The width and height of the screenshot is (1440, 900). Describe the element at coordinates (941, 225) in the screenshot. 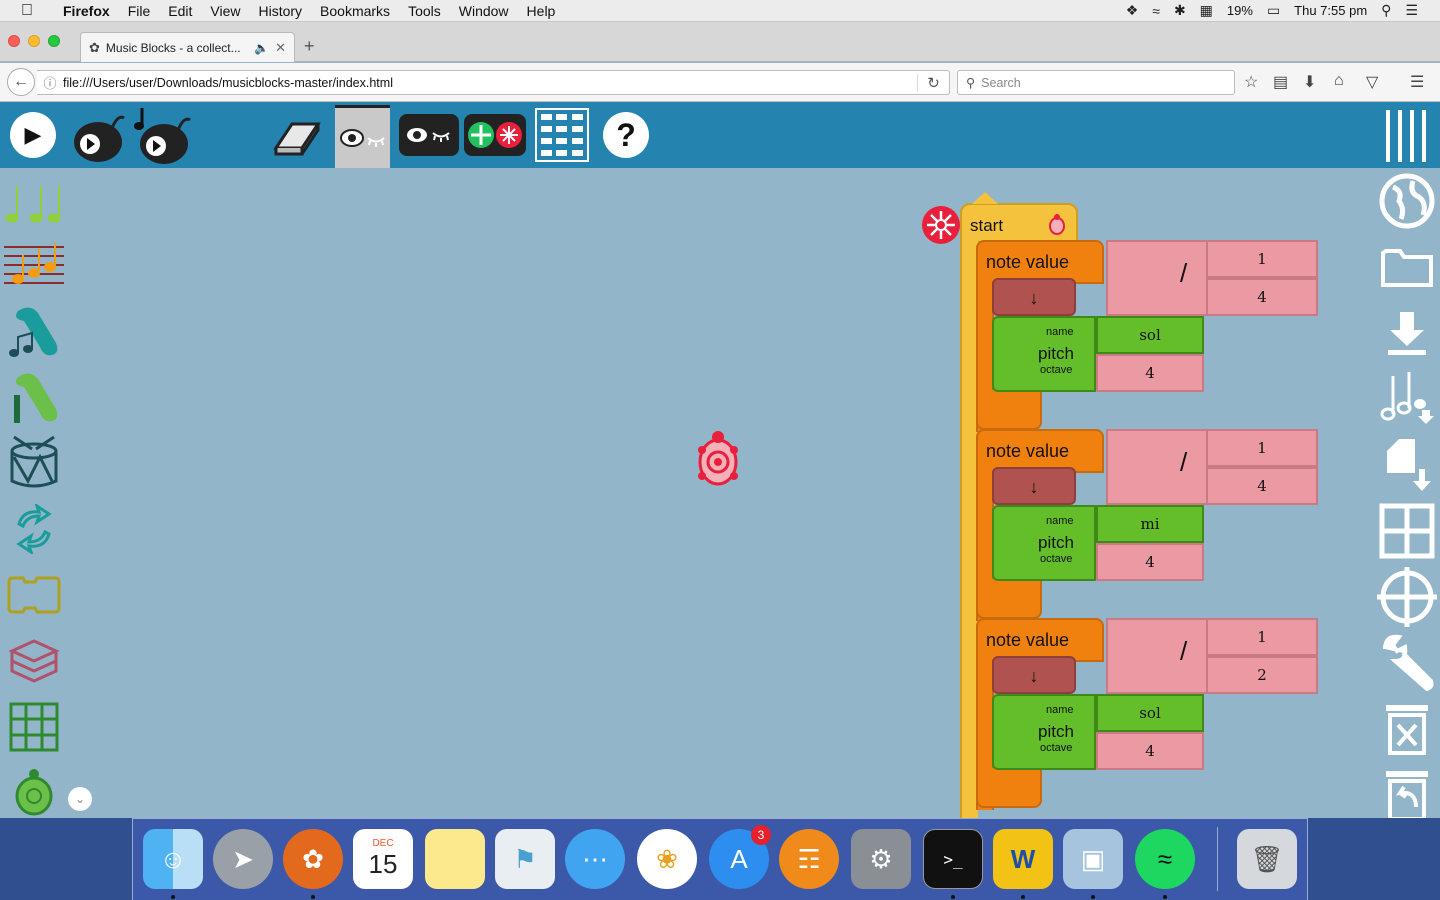

I see `collapse-stack-icon` at that location.